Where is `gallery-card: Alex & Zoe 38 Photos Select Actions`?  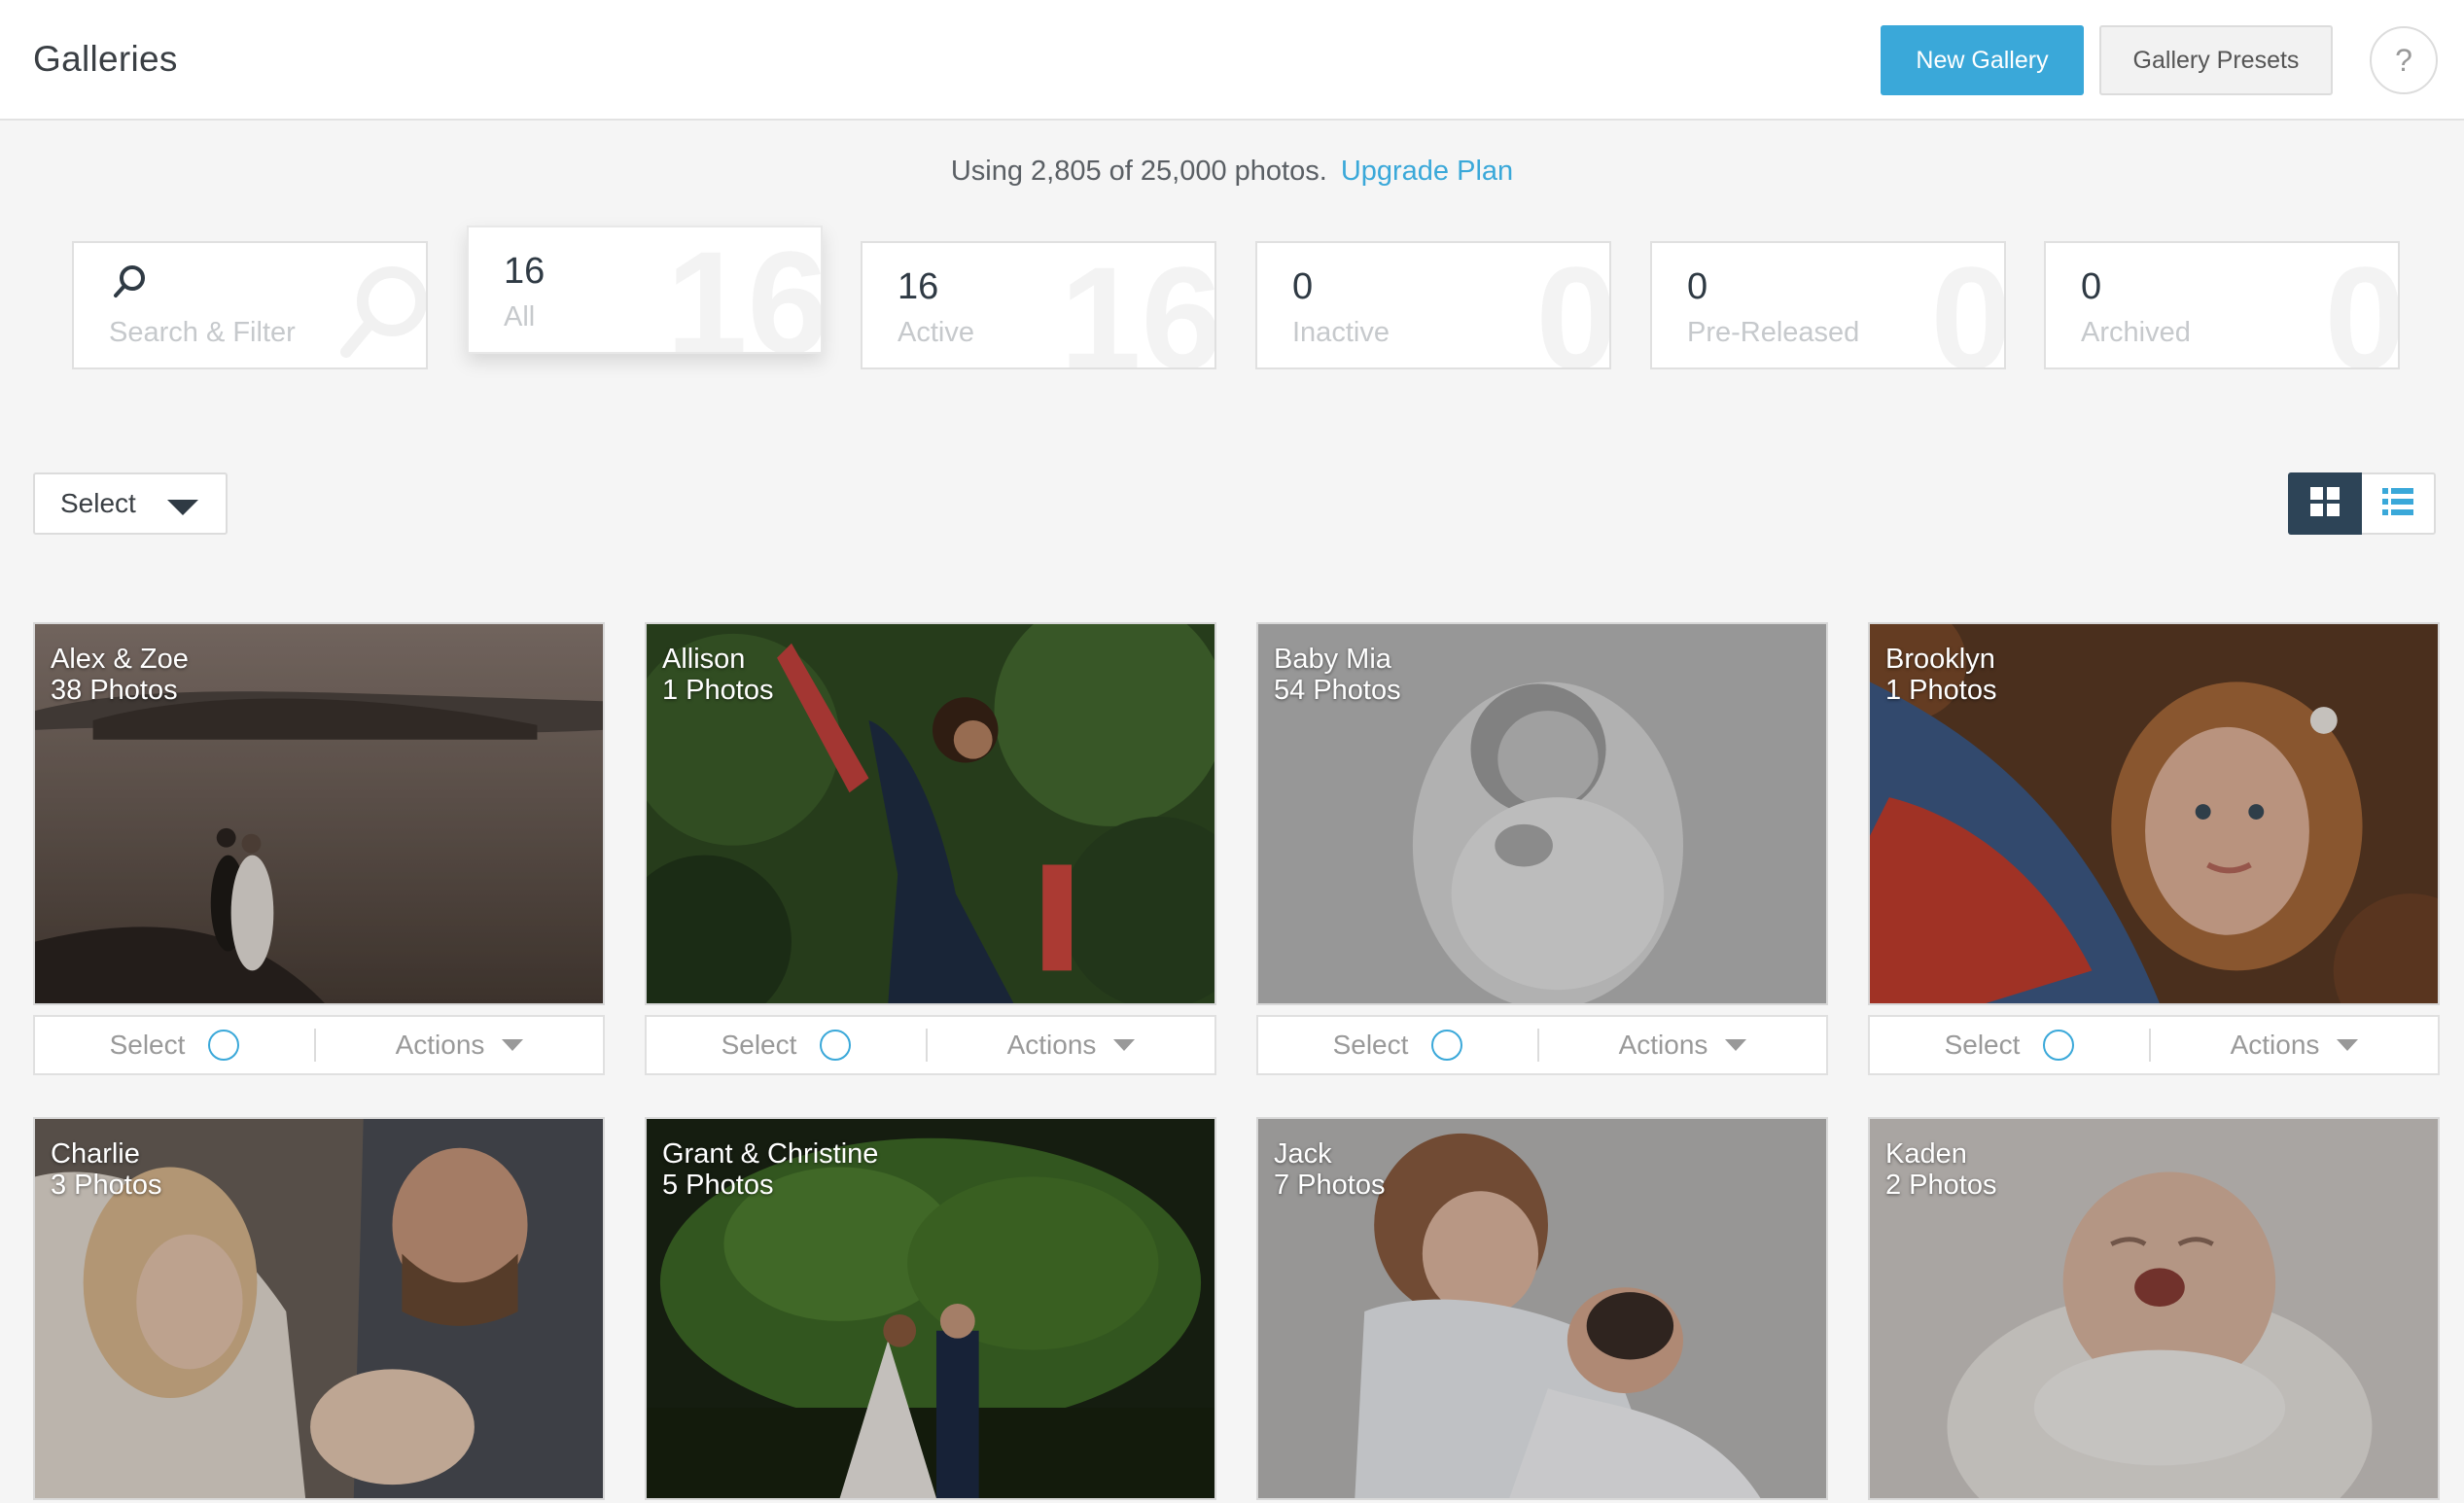 gallery-card: Alex & Zoe 38 Photos Select Actions is located at coordinates (319, 848).